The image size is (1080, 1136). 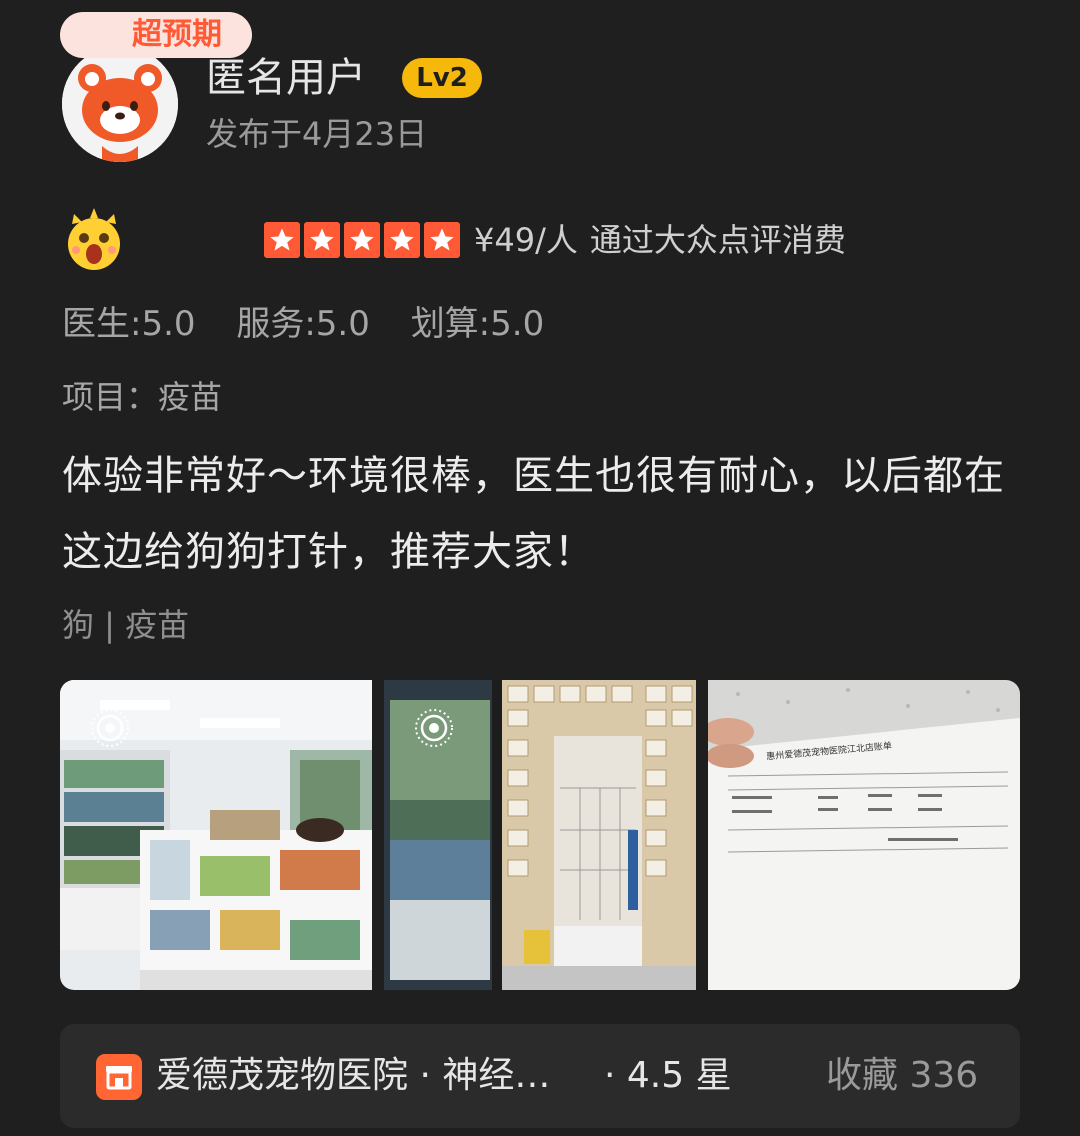 I want to click on photo-clinic-cages, so click(x=540, y=835).